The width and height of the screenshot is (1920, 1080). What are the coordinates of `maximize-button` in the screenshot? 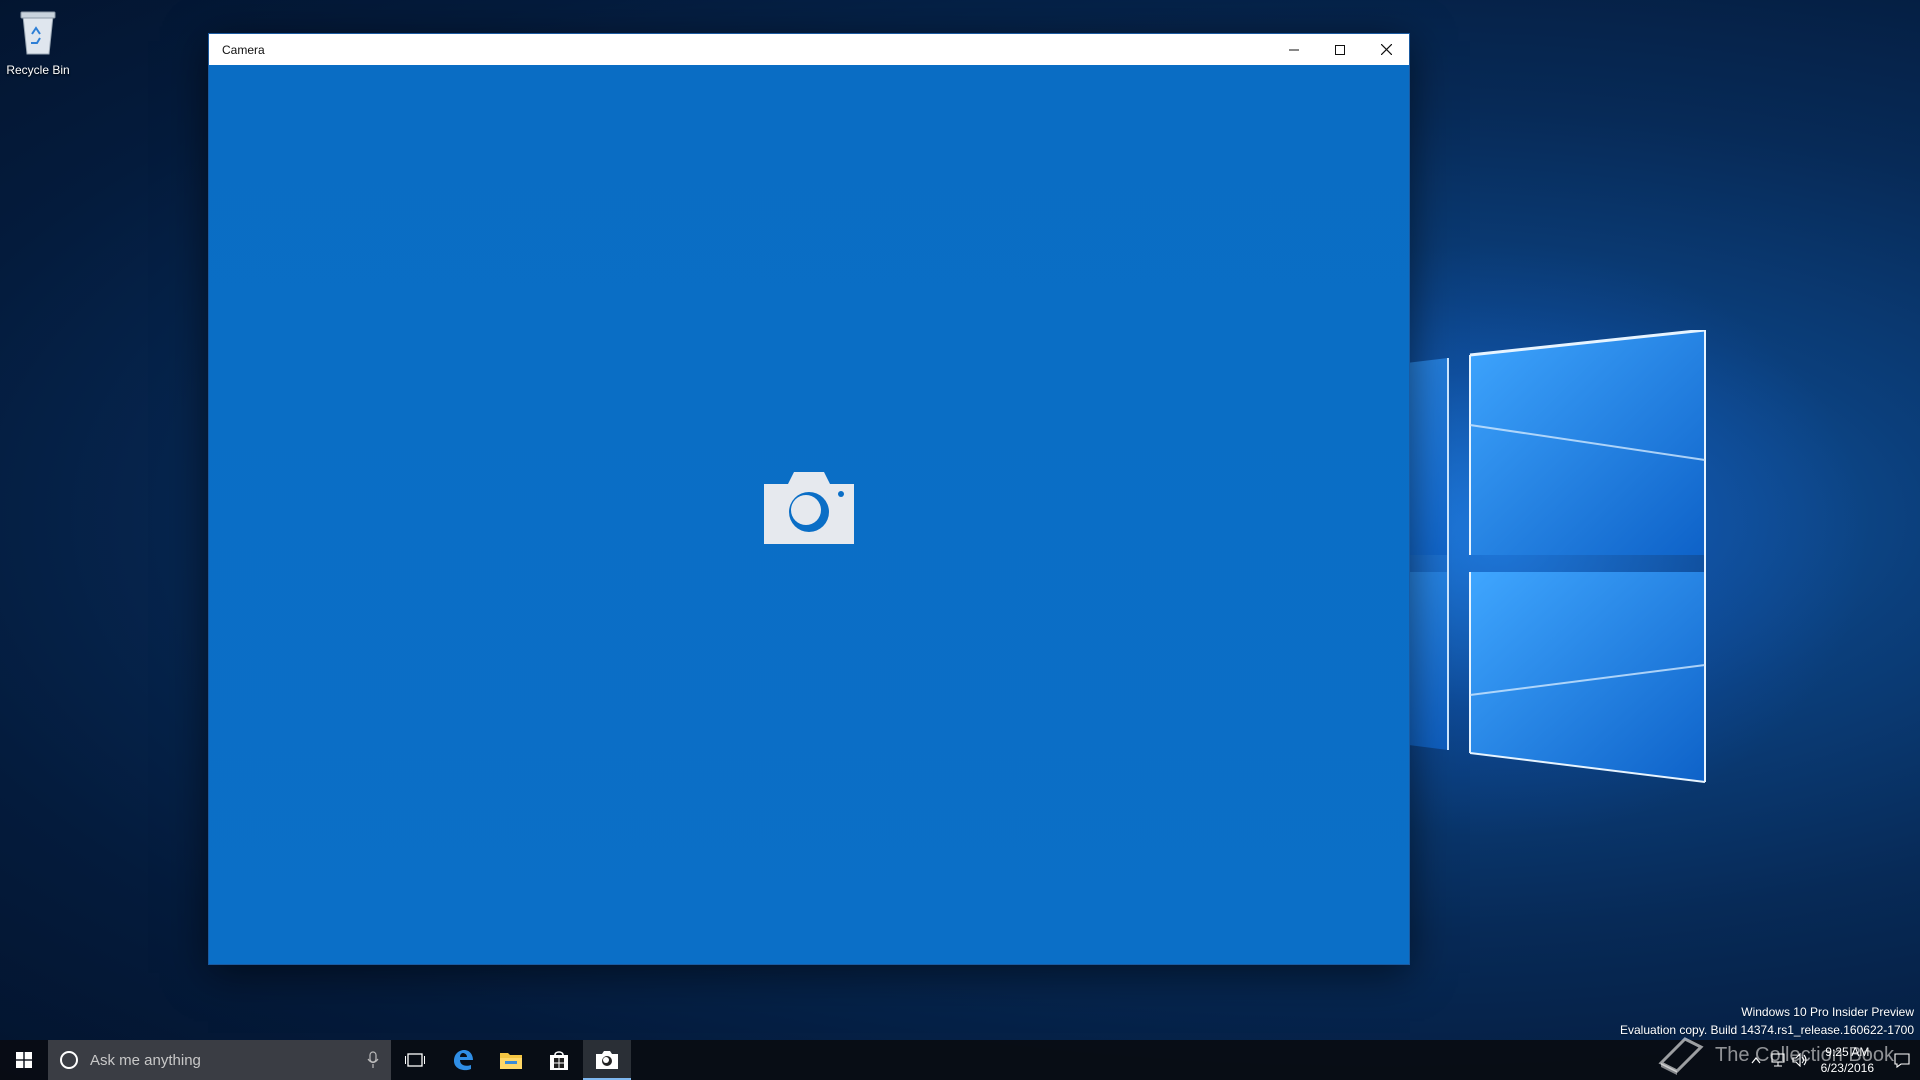 It's located at (1340, 49).